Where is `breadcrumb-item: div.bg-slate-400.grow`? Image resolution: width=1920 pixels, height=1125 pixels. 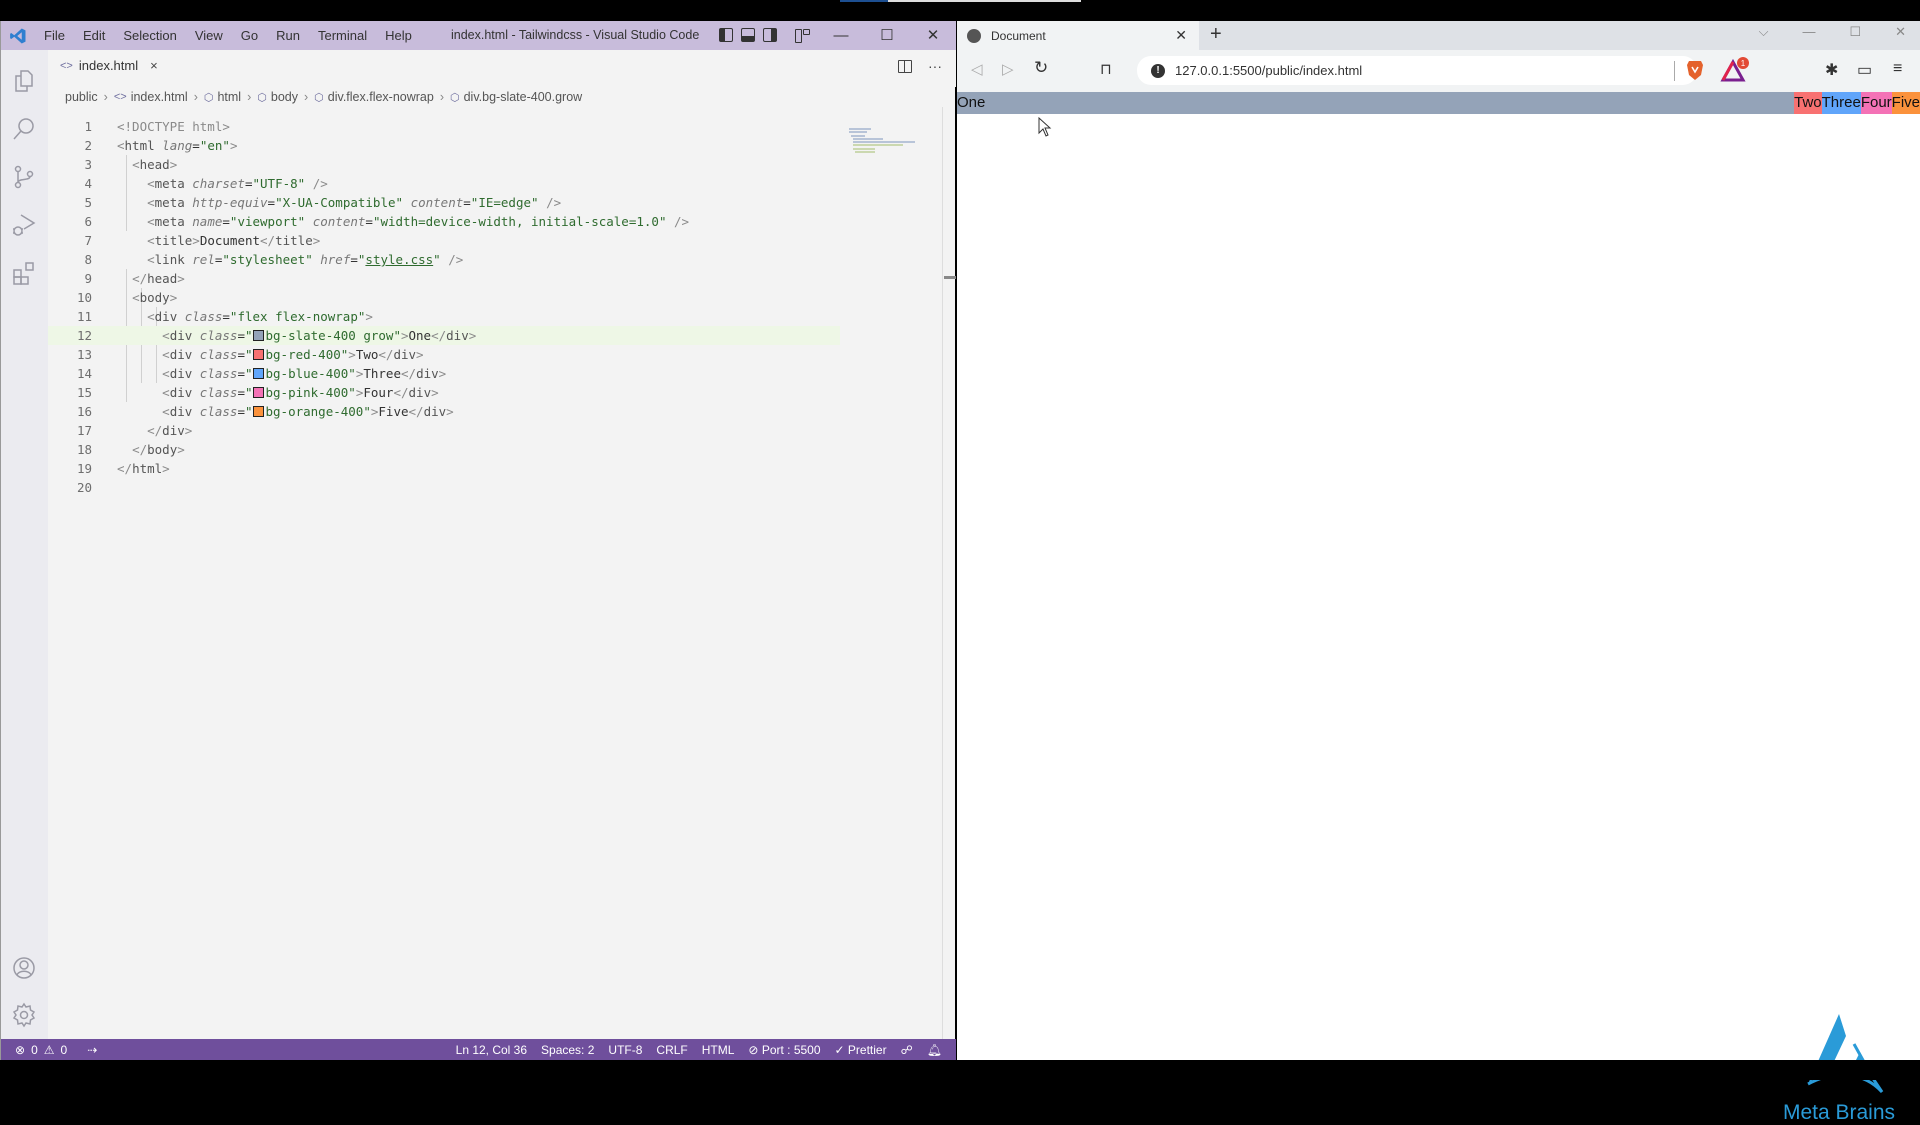
breadcrumb-item: div.bg-slate-400.grow is located at coordinates (523, 97).